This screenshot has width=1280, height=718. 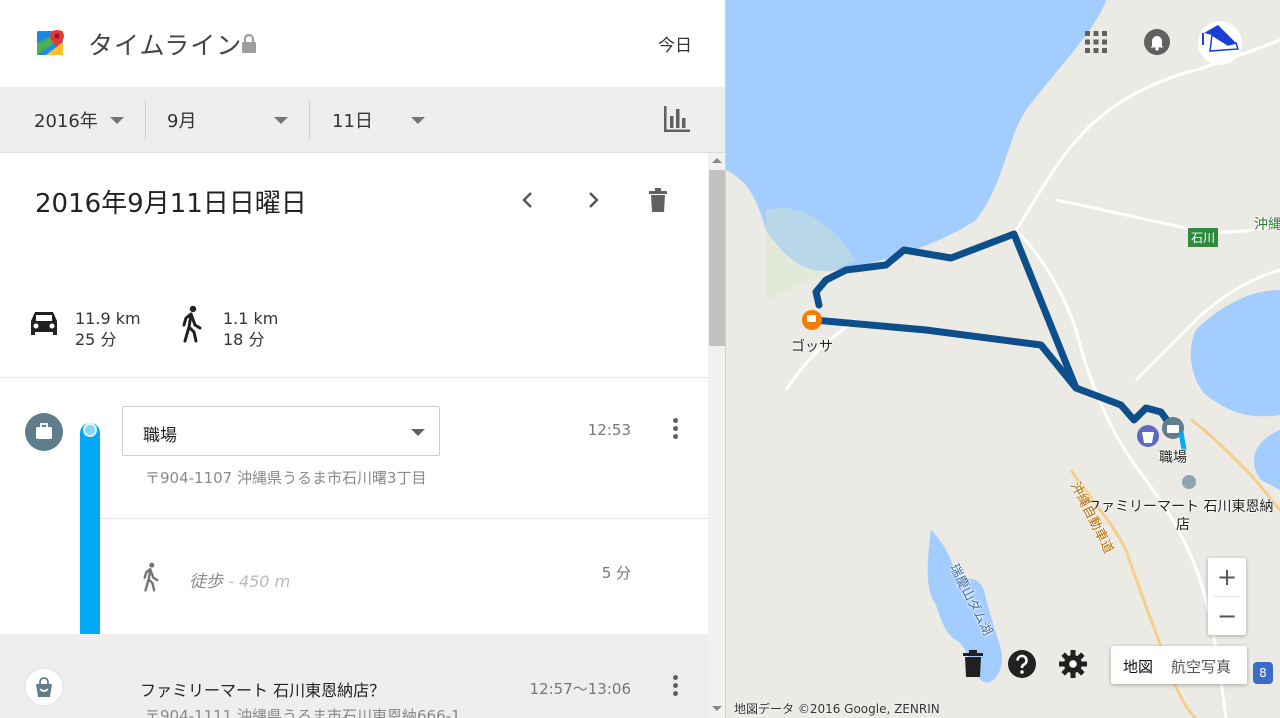 What do you see at coordinates (1267, 225) in the screenshot?
I see `map-label-okinawa: 沖縄` at bounding box center [1267, 225].